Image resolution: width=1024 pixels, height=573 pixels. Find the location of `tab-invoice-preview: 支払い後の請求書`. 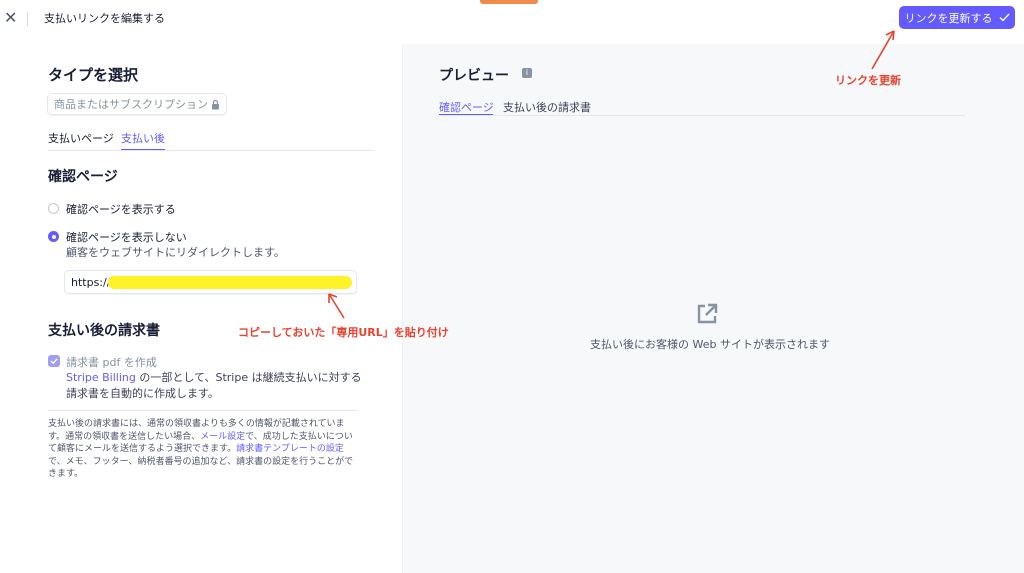

tab-invoice-preview: 支払い後の請求書 is located at coordinates (547, 107).